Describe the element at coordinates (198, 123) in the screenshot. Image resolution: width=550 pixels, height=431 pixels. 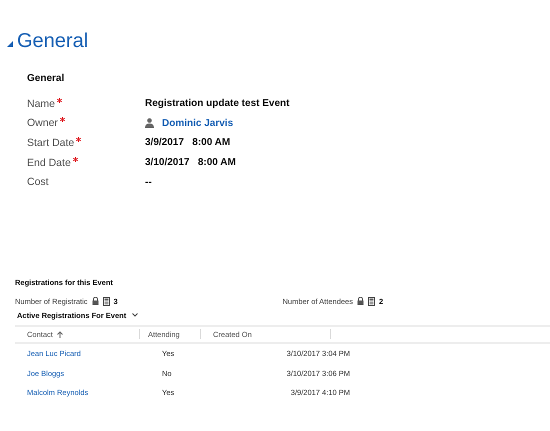
I see `owner-link: Dominic Jarvis` at that location.